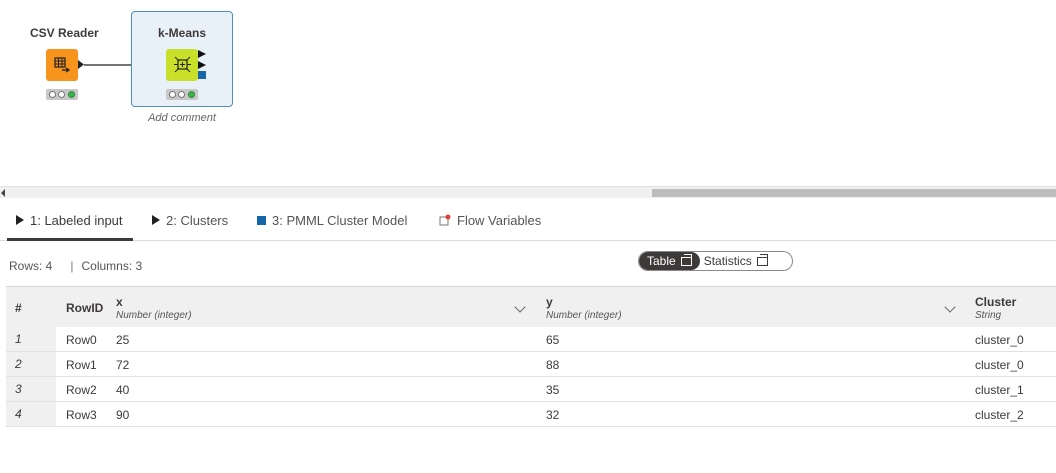  Describe the element at coordinates (81, 414) in the screenshot. I see `cell-rowid: Row3` at that location.